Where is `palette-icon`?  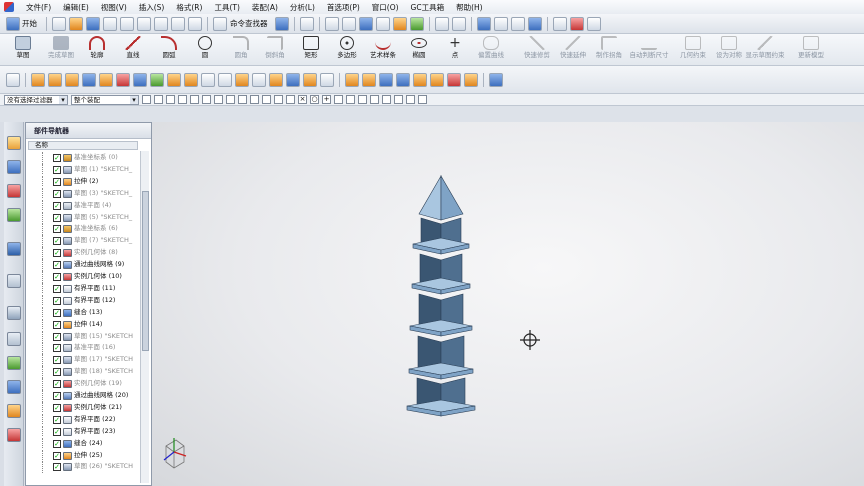 palette-icon is located at coordinates (14, 411).